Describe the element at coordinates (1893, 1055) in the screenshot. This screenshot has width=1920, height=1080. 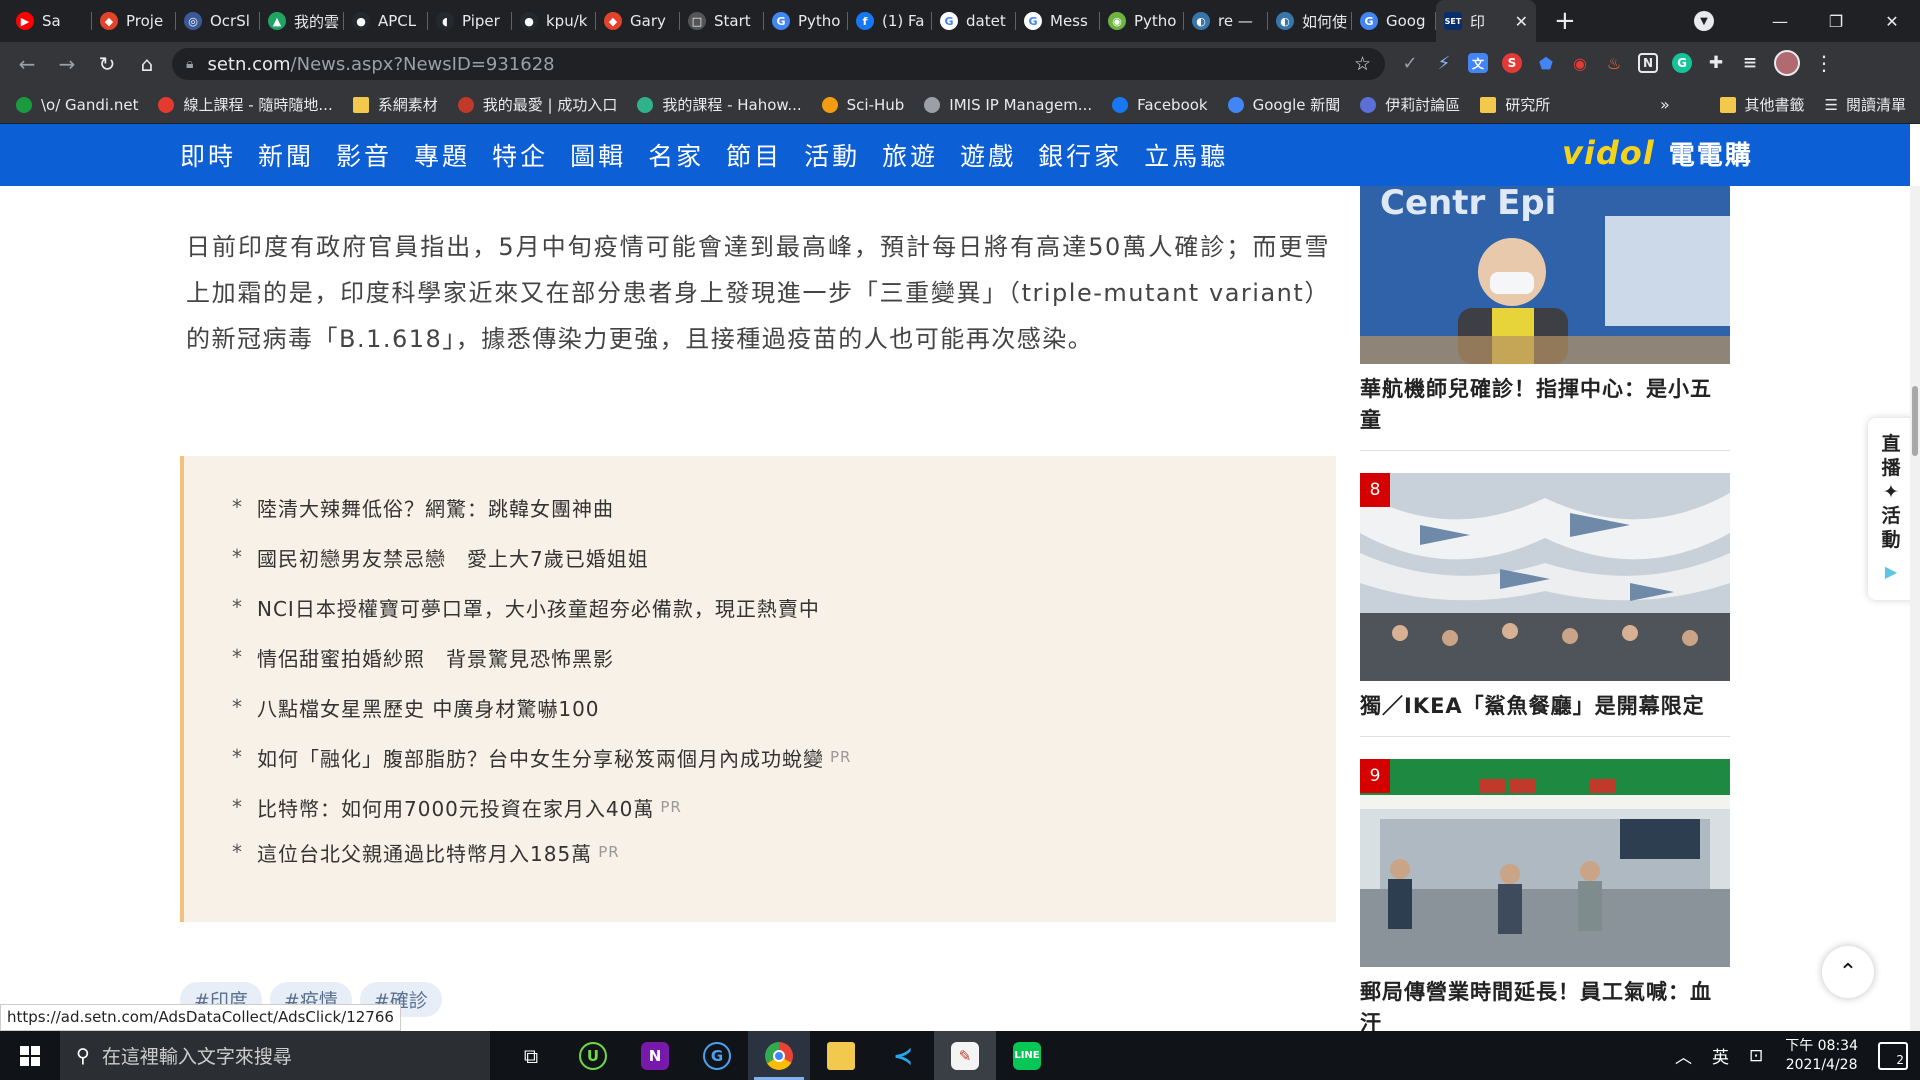
I see `notification-center-icon: 2` at that location.